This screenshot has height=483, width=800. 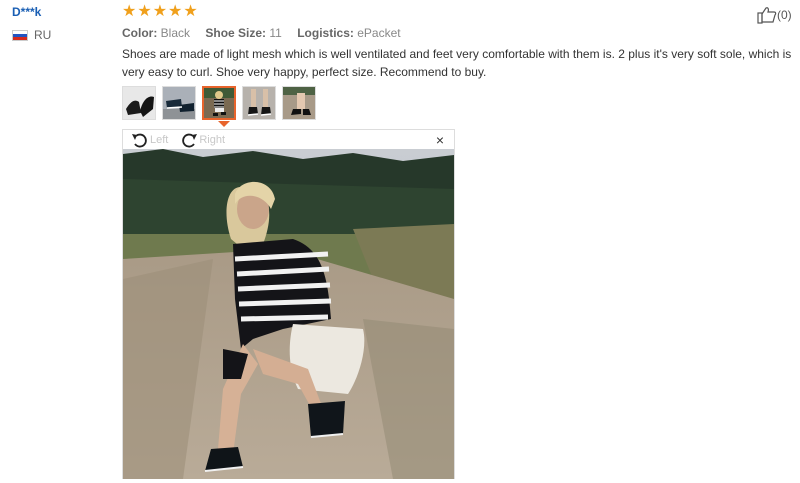 I want to click on star-rating: ★ ★ ★ ★ ★, so click(x=160, y=12).